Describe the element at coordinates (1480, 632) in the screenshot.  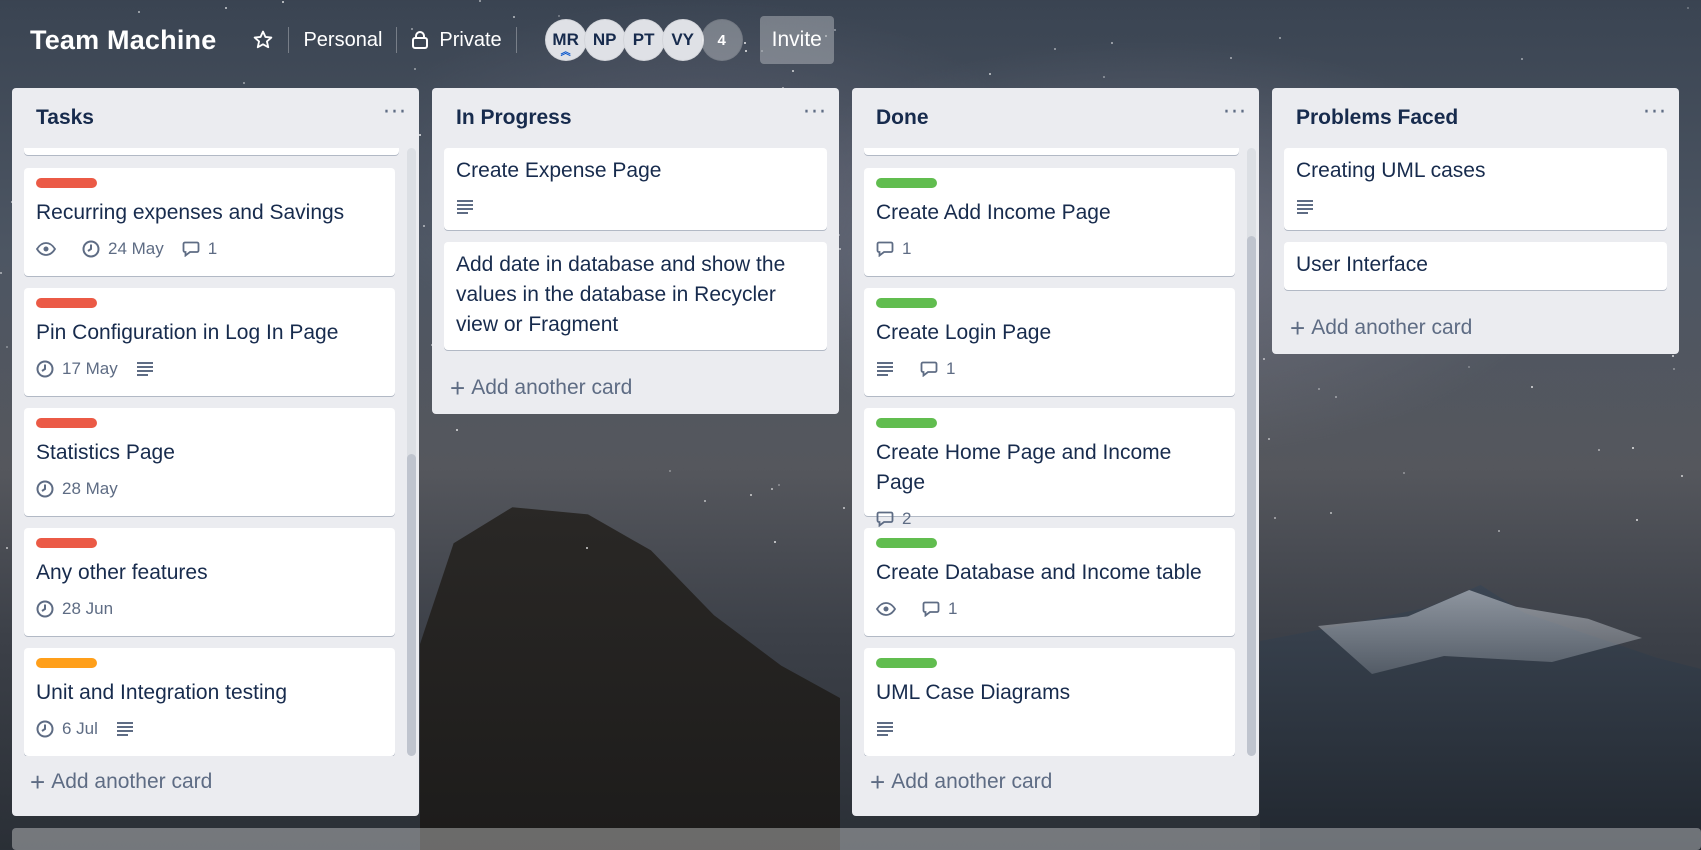
I see `background-snow` at that location.